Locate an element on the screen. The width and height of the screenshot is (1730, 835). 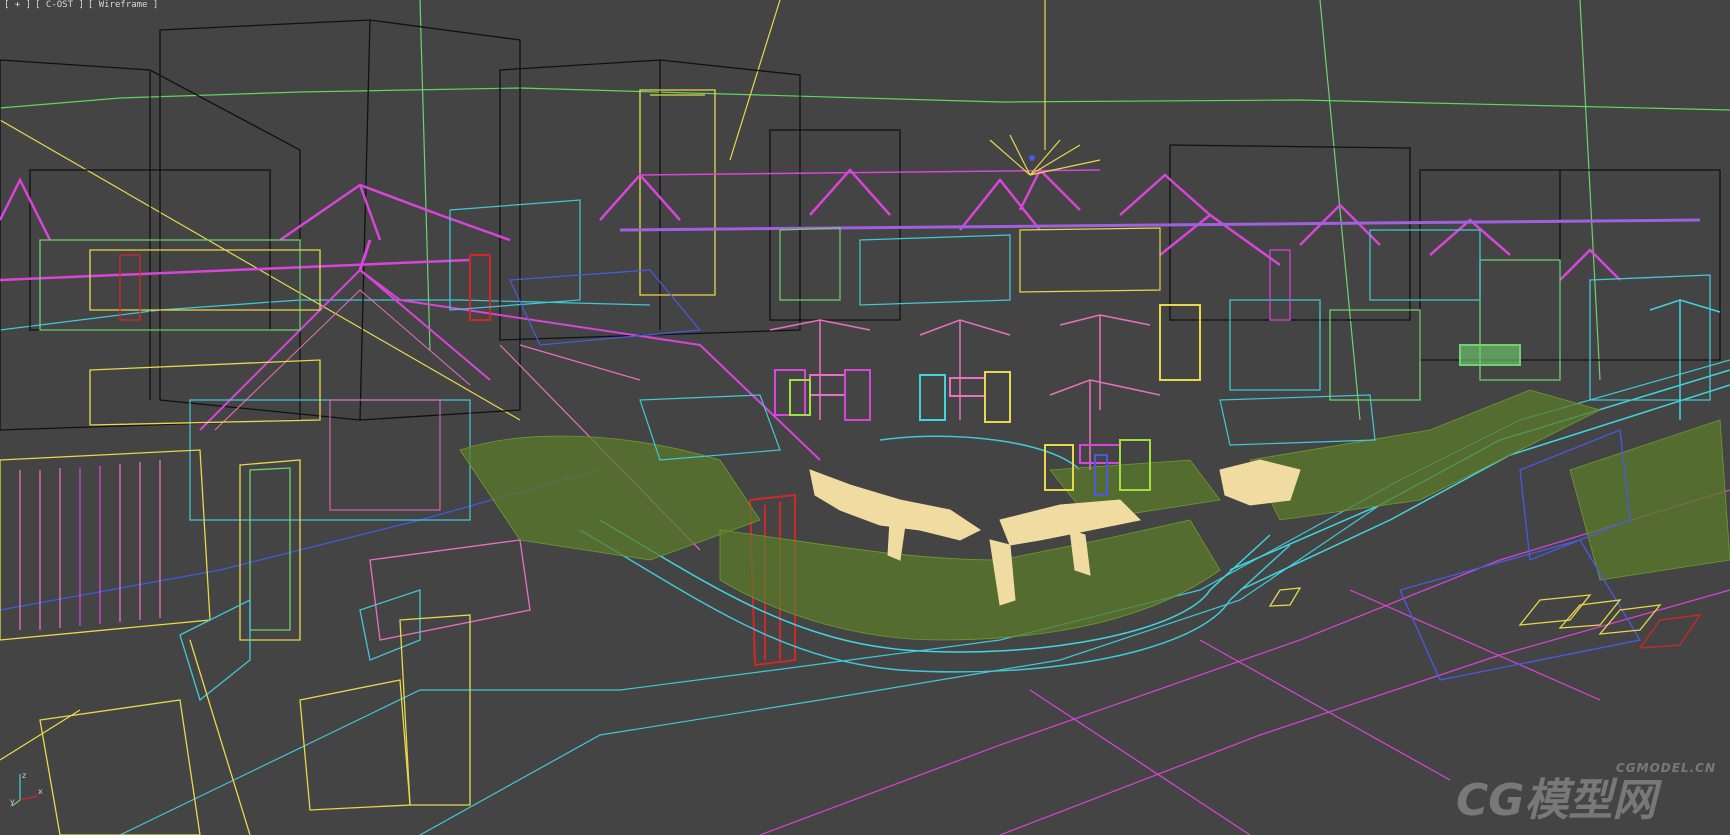
axis-z-label: z is located at coordinates (24, 775).